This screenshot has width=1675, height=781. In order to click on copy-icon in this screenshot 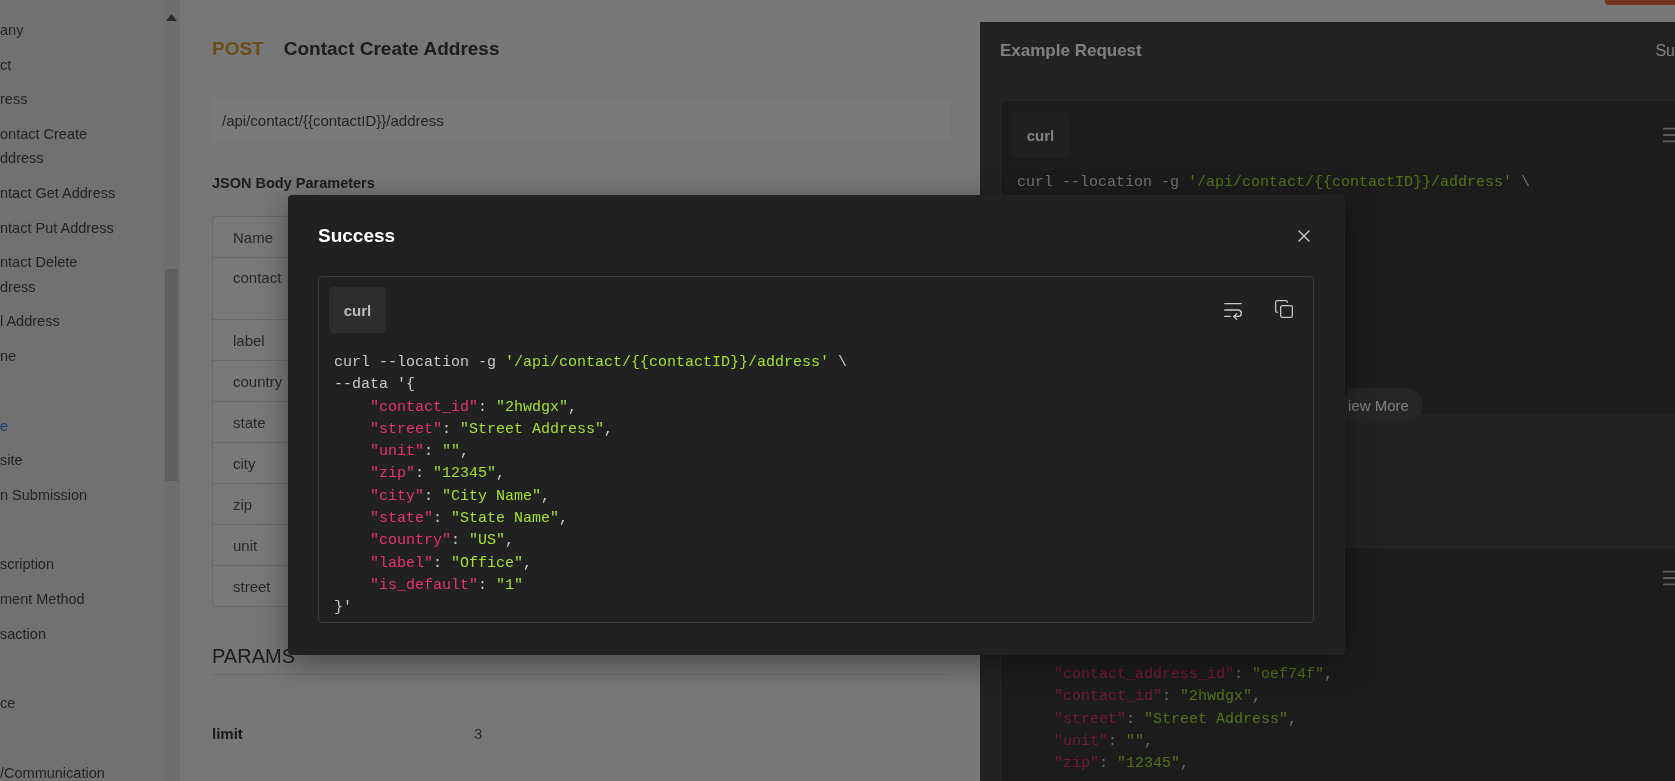, I will do `click(1284, 310)`.